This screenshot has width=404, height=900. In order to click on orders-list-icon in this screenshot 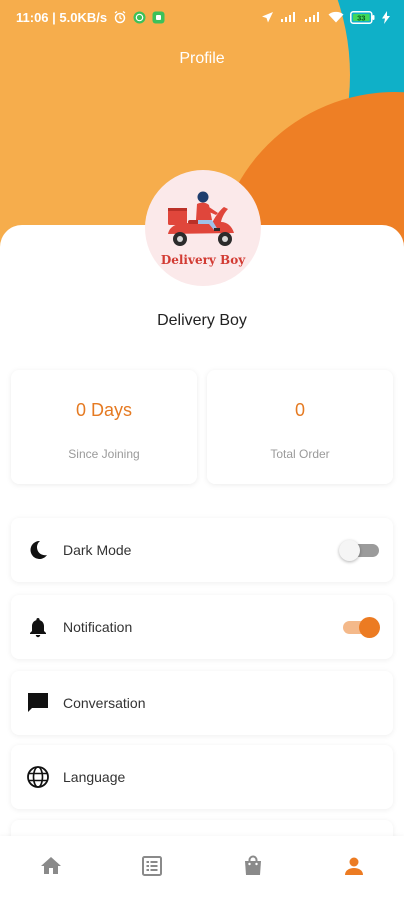, I will do `click(152, 868)`.